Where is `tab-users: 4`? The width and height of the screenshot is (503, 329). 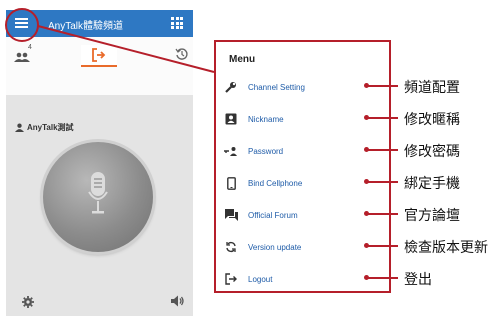 tab-users: 4 is located at coordinates (26, 53).